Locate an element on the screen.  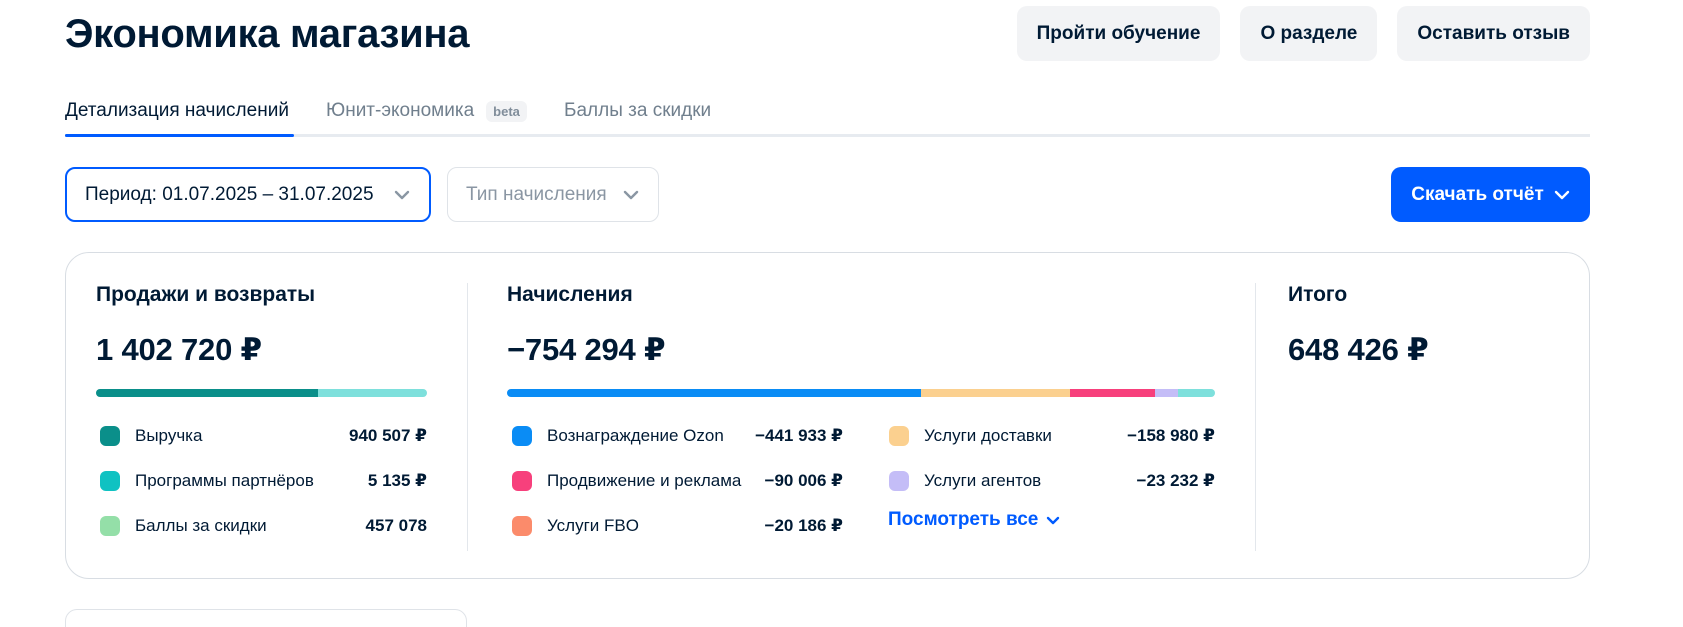
legend-item-partner-programs: Программы партнёров 5 135 ₽ is located at coordinates (263, 481).